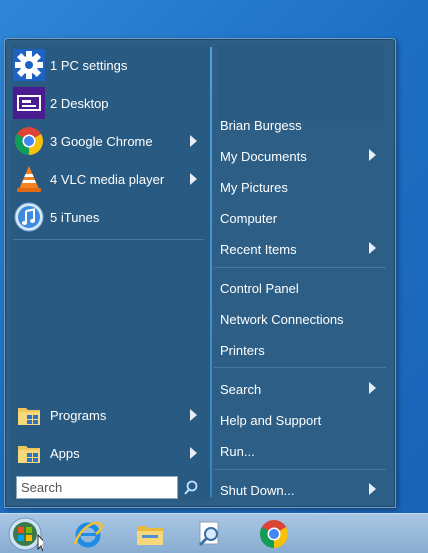 This screenshot has height=553, width=428. Describe the element at coordinates (211, 272) in the screenshot. I see `pane-divider` at that location.